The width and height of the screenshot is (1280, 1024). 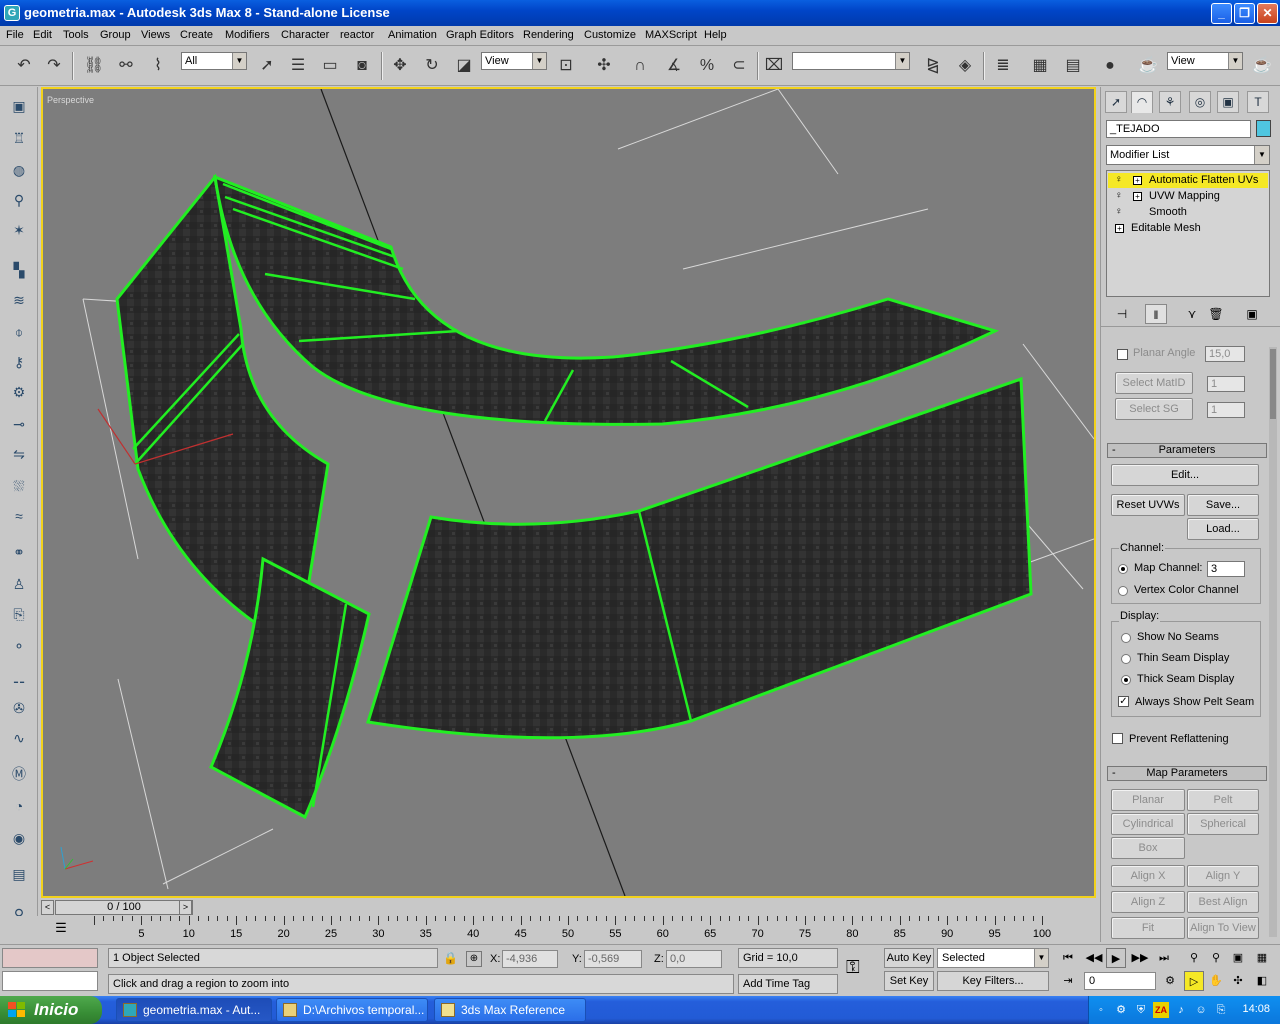 What do you see at coordinates (1262, 66) in the screenshot?
I see `quick-render-icon: ☕` at bounding box center [1262, 66].